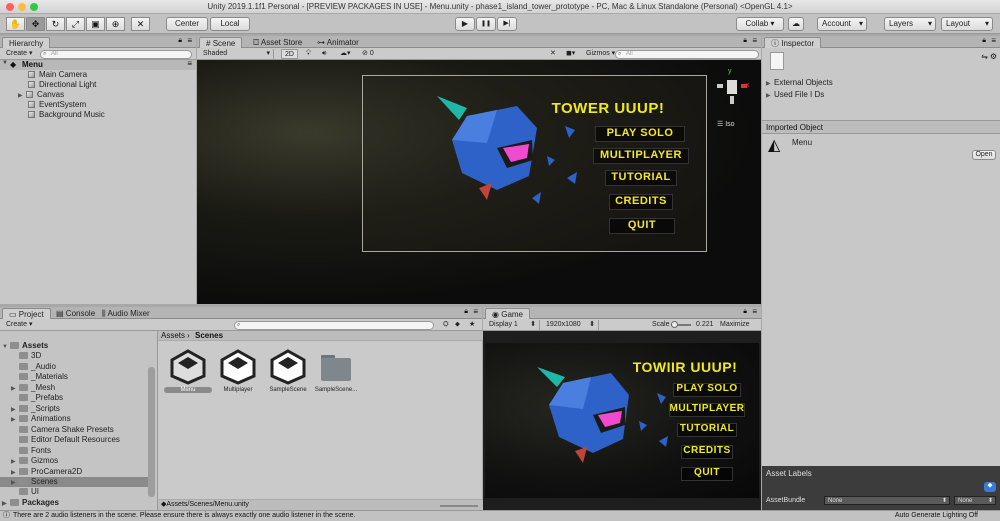 This screenshot has height=521, width=1000. I want to click on tab-project: ▭ Project, so click(26, 313).